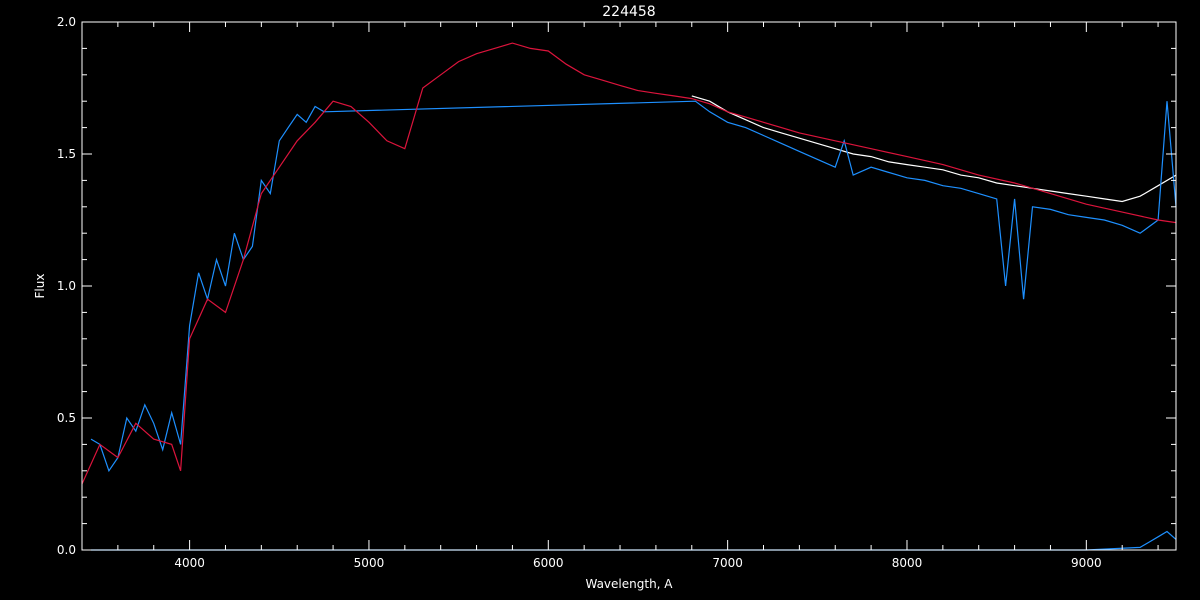 This screenshot has width=1200, height=600. What do you see at coordinates (727, 563) in the screenshot?
I see `x-tick-label: 7000` at bounding box center [727, 563].